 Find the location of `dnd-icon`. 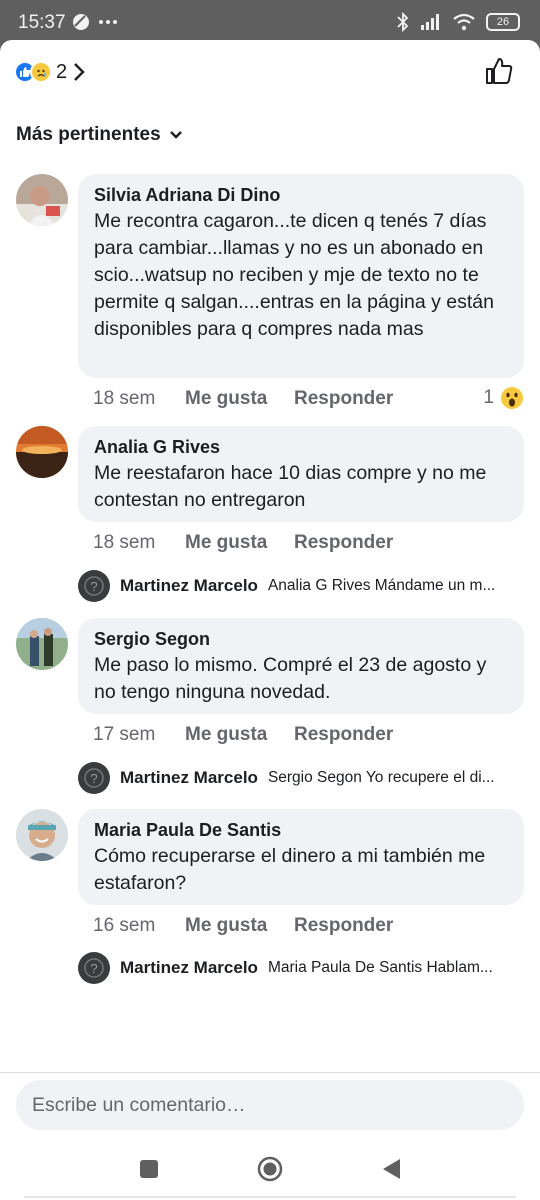

dnd-icon is located at coordinates (81, 22).